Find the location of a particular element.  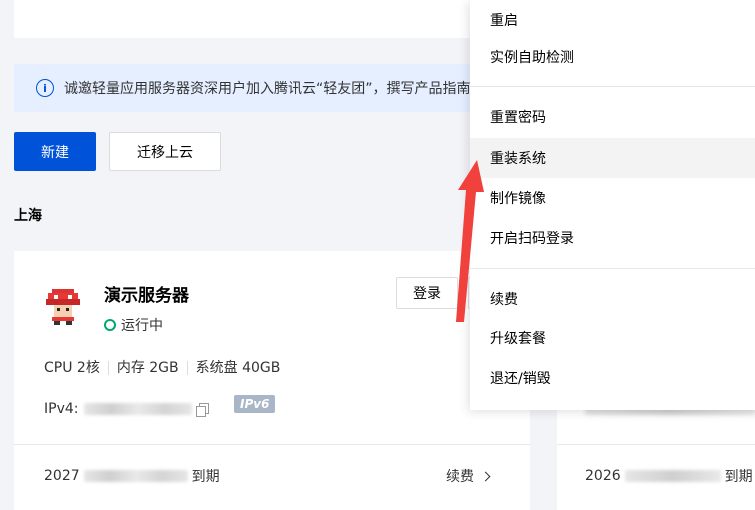

region-title: 上海 is located at coordinates (28, 216).